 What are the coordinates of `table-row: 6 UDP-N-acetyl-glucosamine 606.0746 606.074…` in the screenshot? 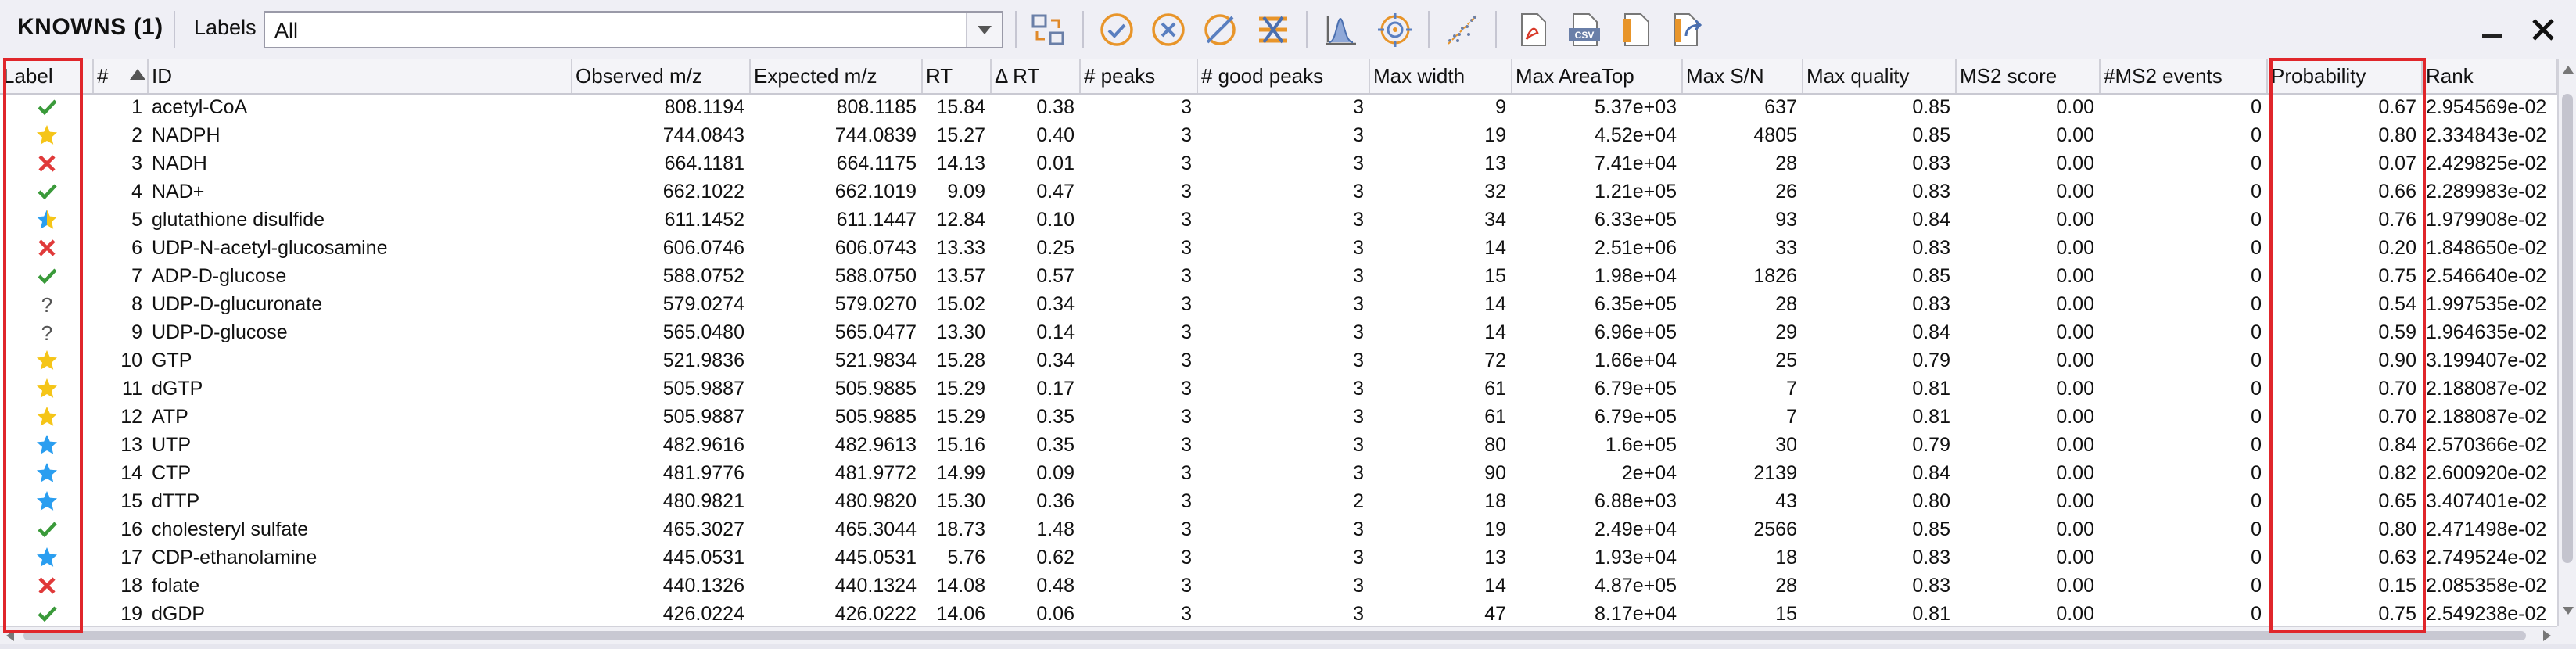 It's located at (1278, 248).